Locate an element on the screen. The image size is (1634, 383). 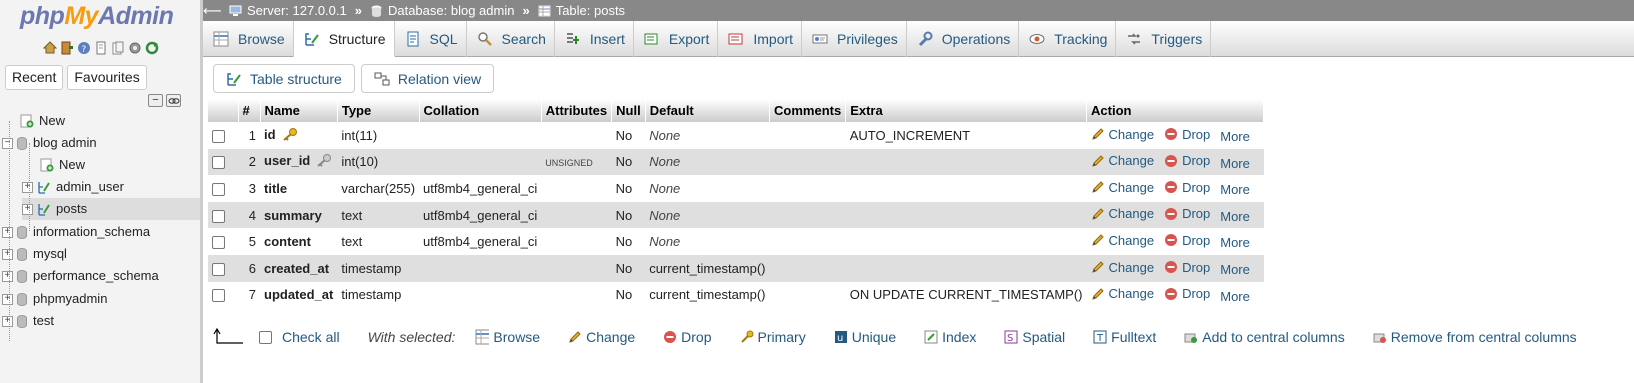
bulk-primary-button: Primary is located at coordinates (773, 337).